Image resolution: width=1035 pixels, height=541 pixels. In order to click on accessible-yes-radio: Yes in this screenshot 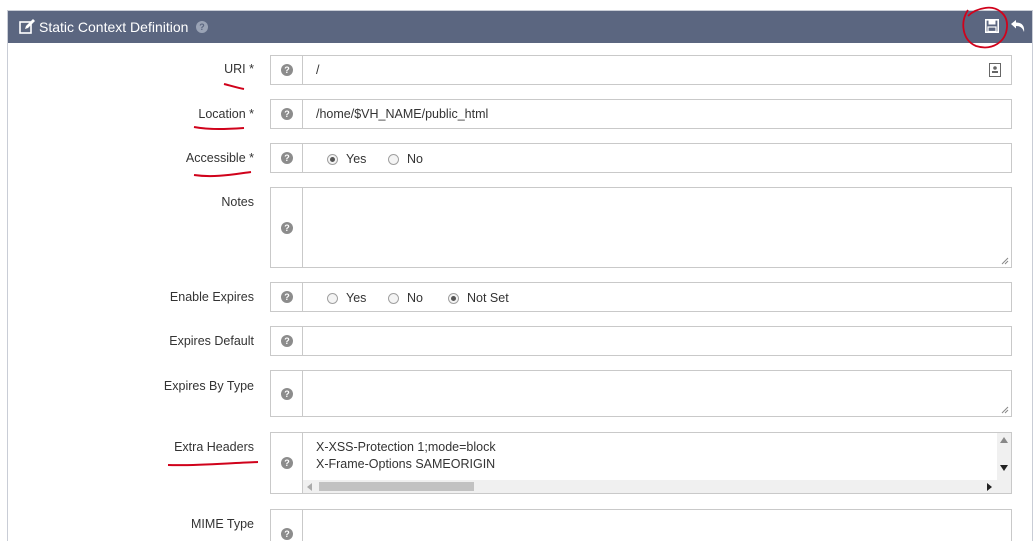, I will do `click(346, 159)`.